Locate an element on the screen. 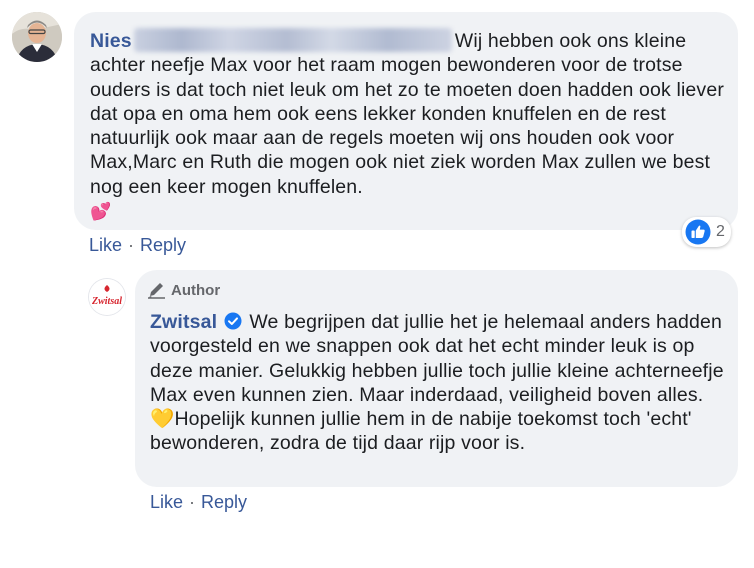 The height and width of the screenshot is (568, 754). author-badge: Author is located at coordinates (183, 290).